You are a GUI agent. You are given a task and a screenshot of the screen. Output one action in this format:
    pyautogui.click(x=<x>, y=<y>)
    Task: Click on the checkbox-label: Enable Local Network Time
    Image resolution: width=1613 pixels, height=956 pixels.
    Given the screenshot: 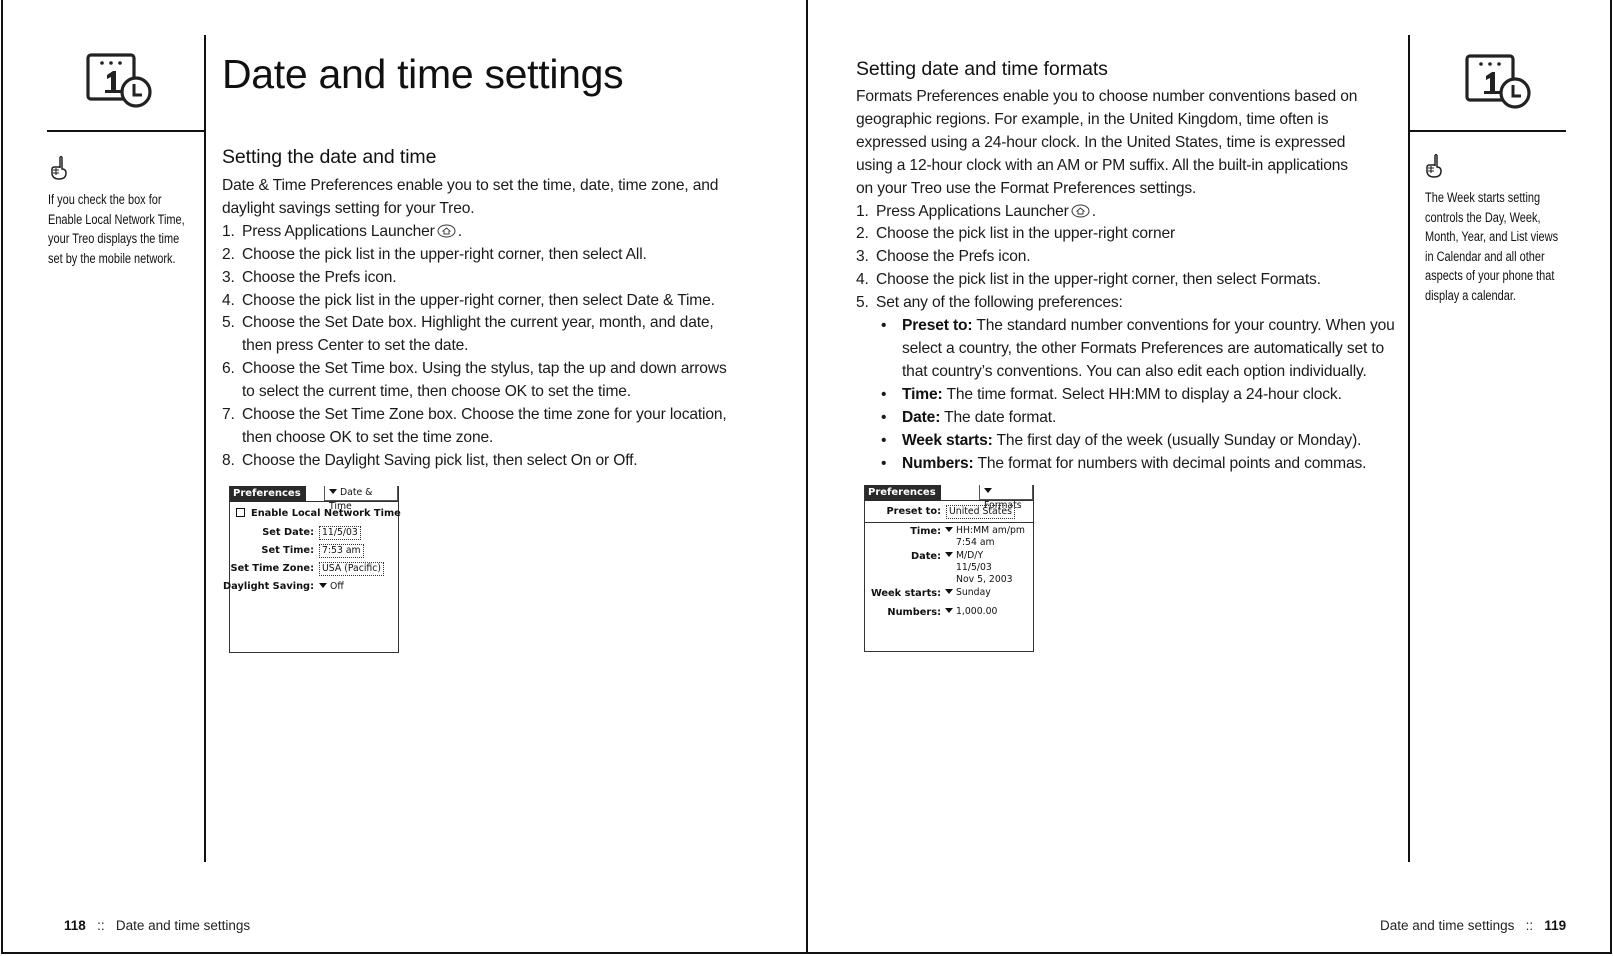 What is the action you would take?
    pyautogui.click(x=326, y=513)
    